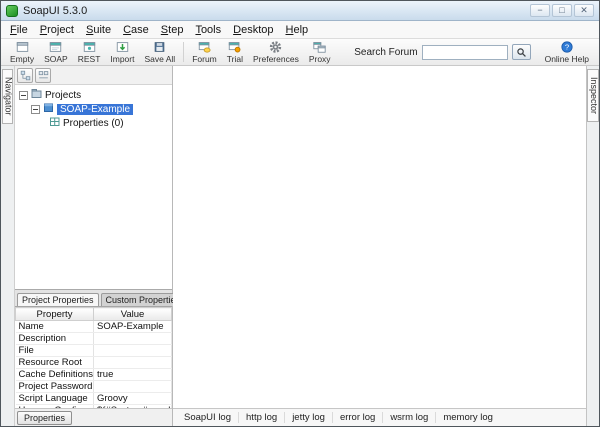 This screenshot has width=600, height=427. What do you see at coordinates (22, 52) in the screenshot?
I see `empty-project-button: Empty` at bounding box center [22, 52].